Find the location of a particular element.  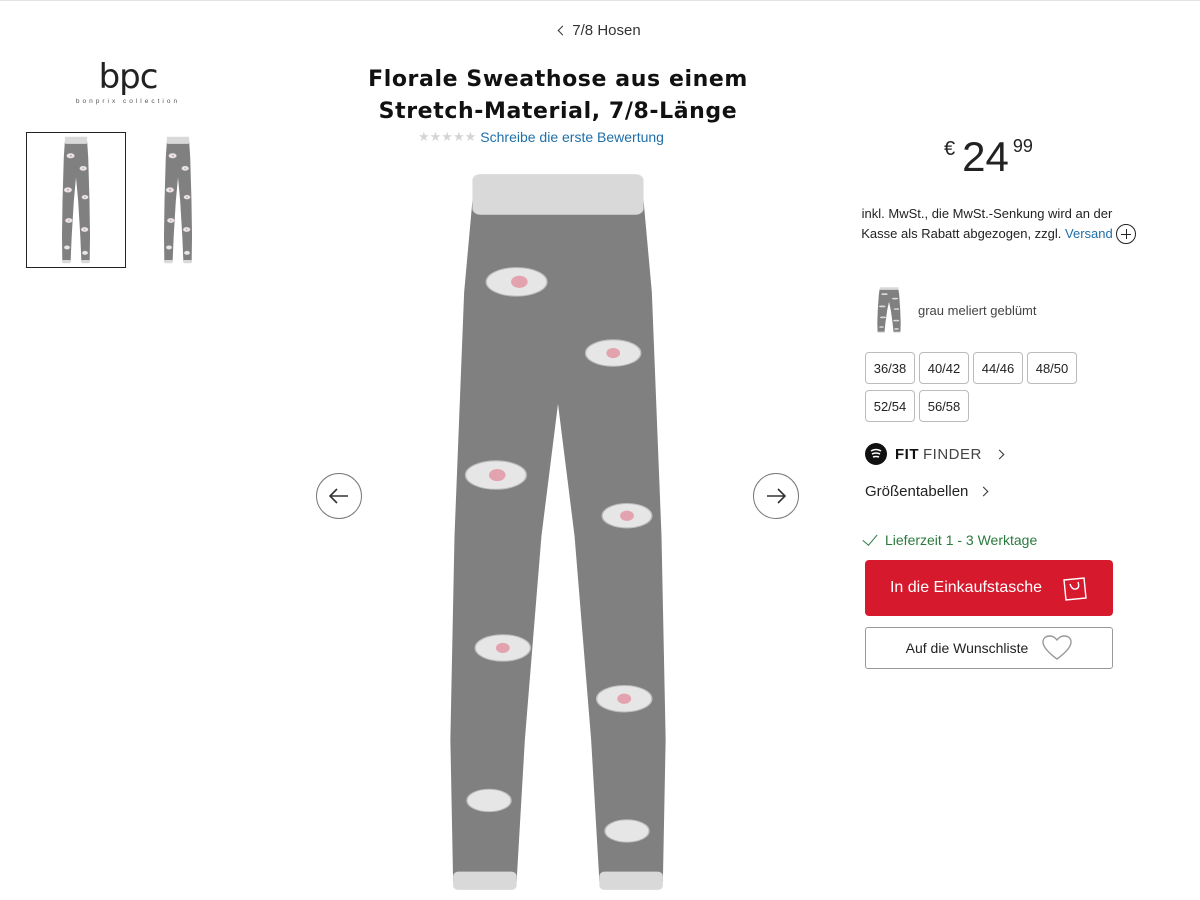

wishlist-button: Auf die Wunschliste is located at coordinates (989, 648).